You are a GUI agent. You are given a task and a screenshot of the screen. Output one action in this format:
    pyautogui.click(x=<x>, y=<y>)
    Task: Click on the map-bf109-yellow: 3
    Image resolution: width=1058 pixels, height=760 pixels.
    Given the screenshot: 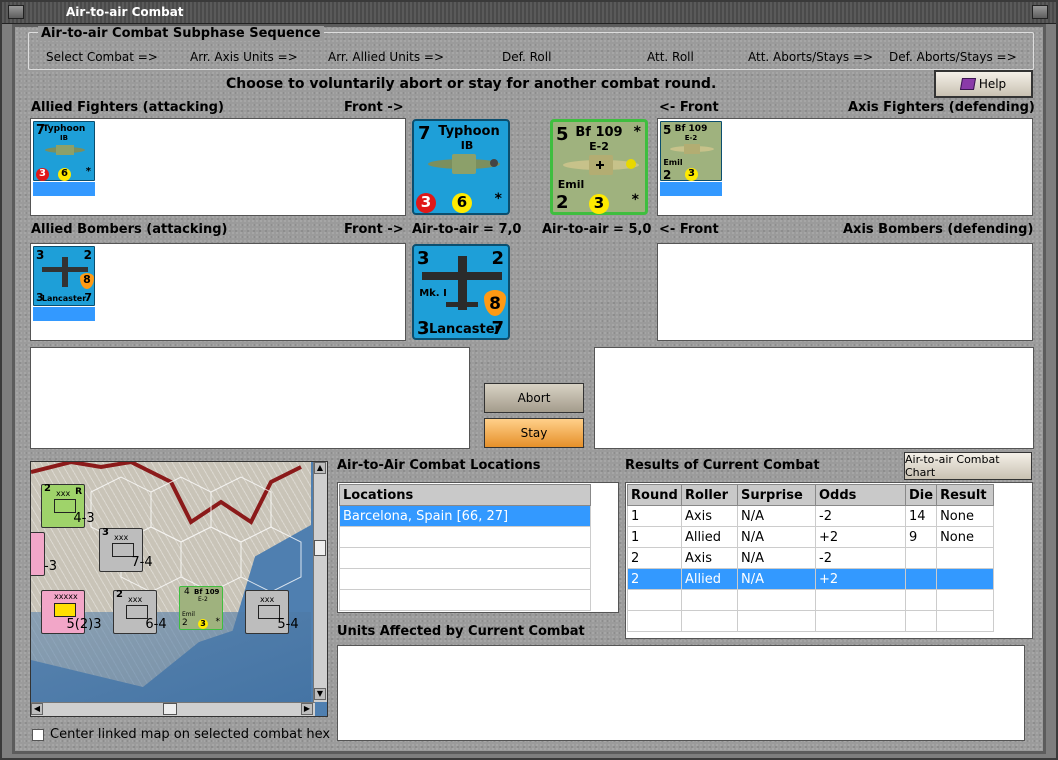 What is the action you would take?
    pyautogui.click(x=203, y=624)
    